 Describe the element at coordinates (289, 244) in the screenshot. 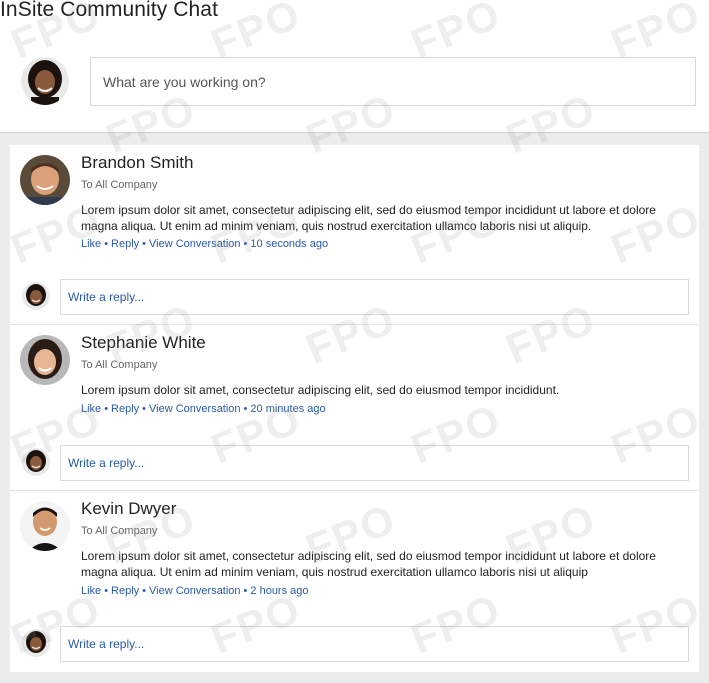

I see `post-timestamp: 10 seconds ago` at that location.